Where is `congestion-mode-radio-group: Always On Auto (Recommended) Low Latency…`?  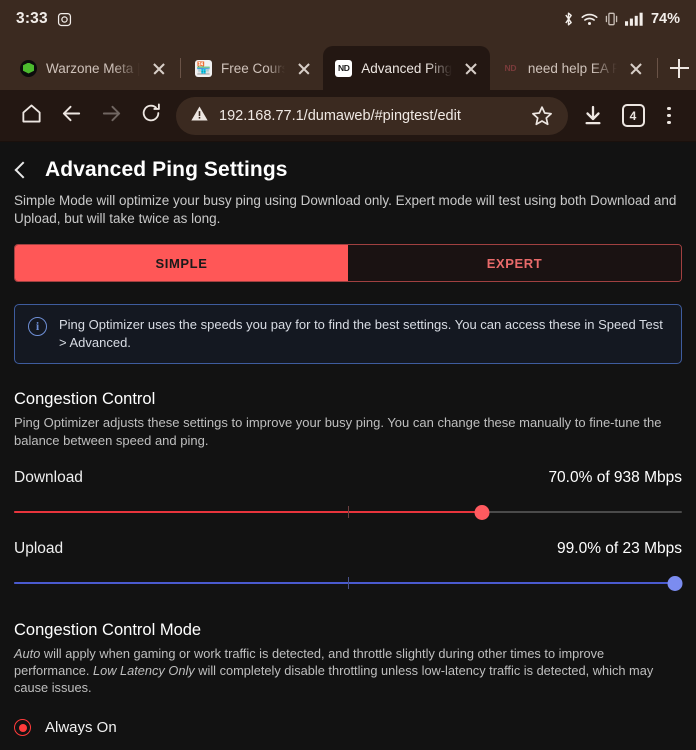 congestion-mode-radio-group: Always On Auto (Recommended) Low Latency… is located at coordinates (348, 730).